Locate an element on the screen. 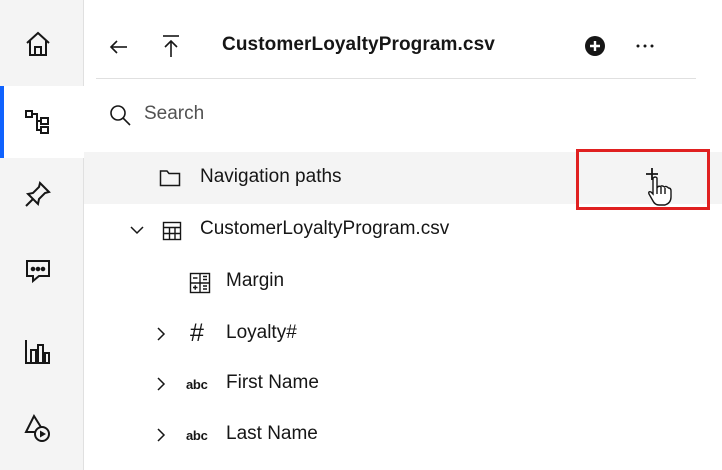 The image size is (722, 470). rail-pin-button is located at coordinates (42, 194).